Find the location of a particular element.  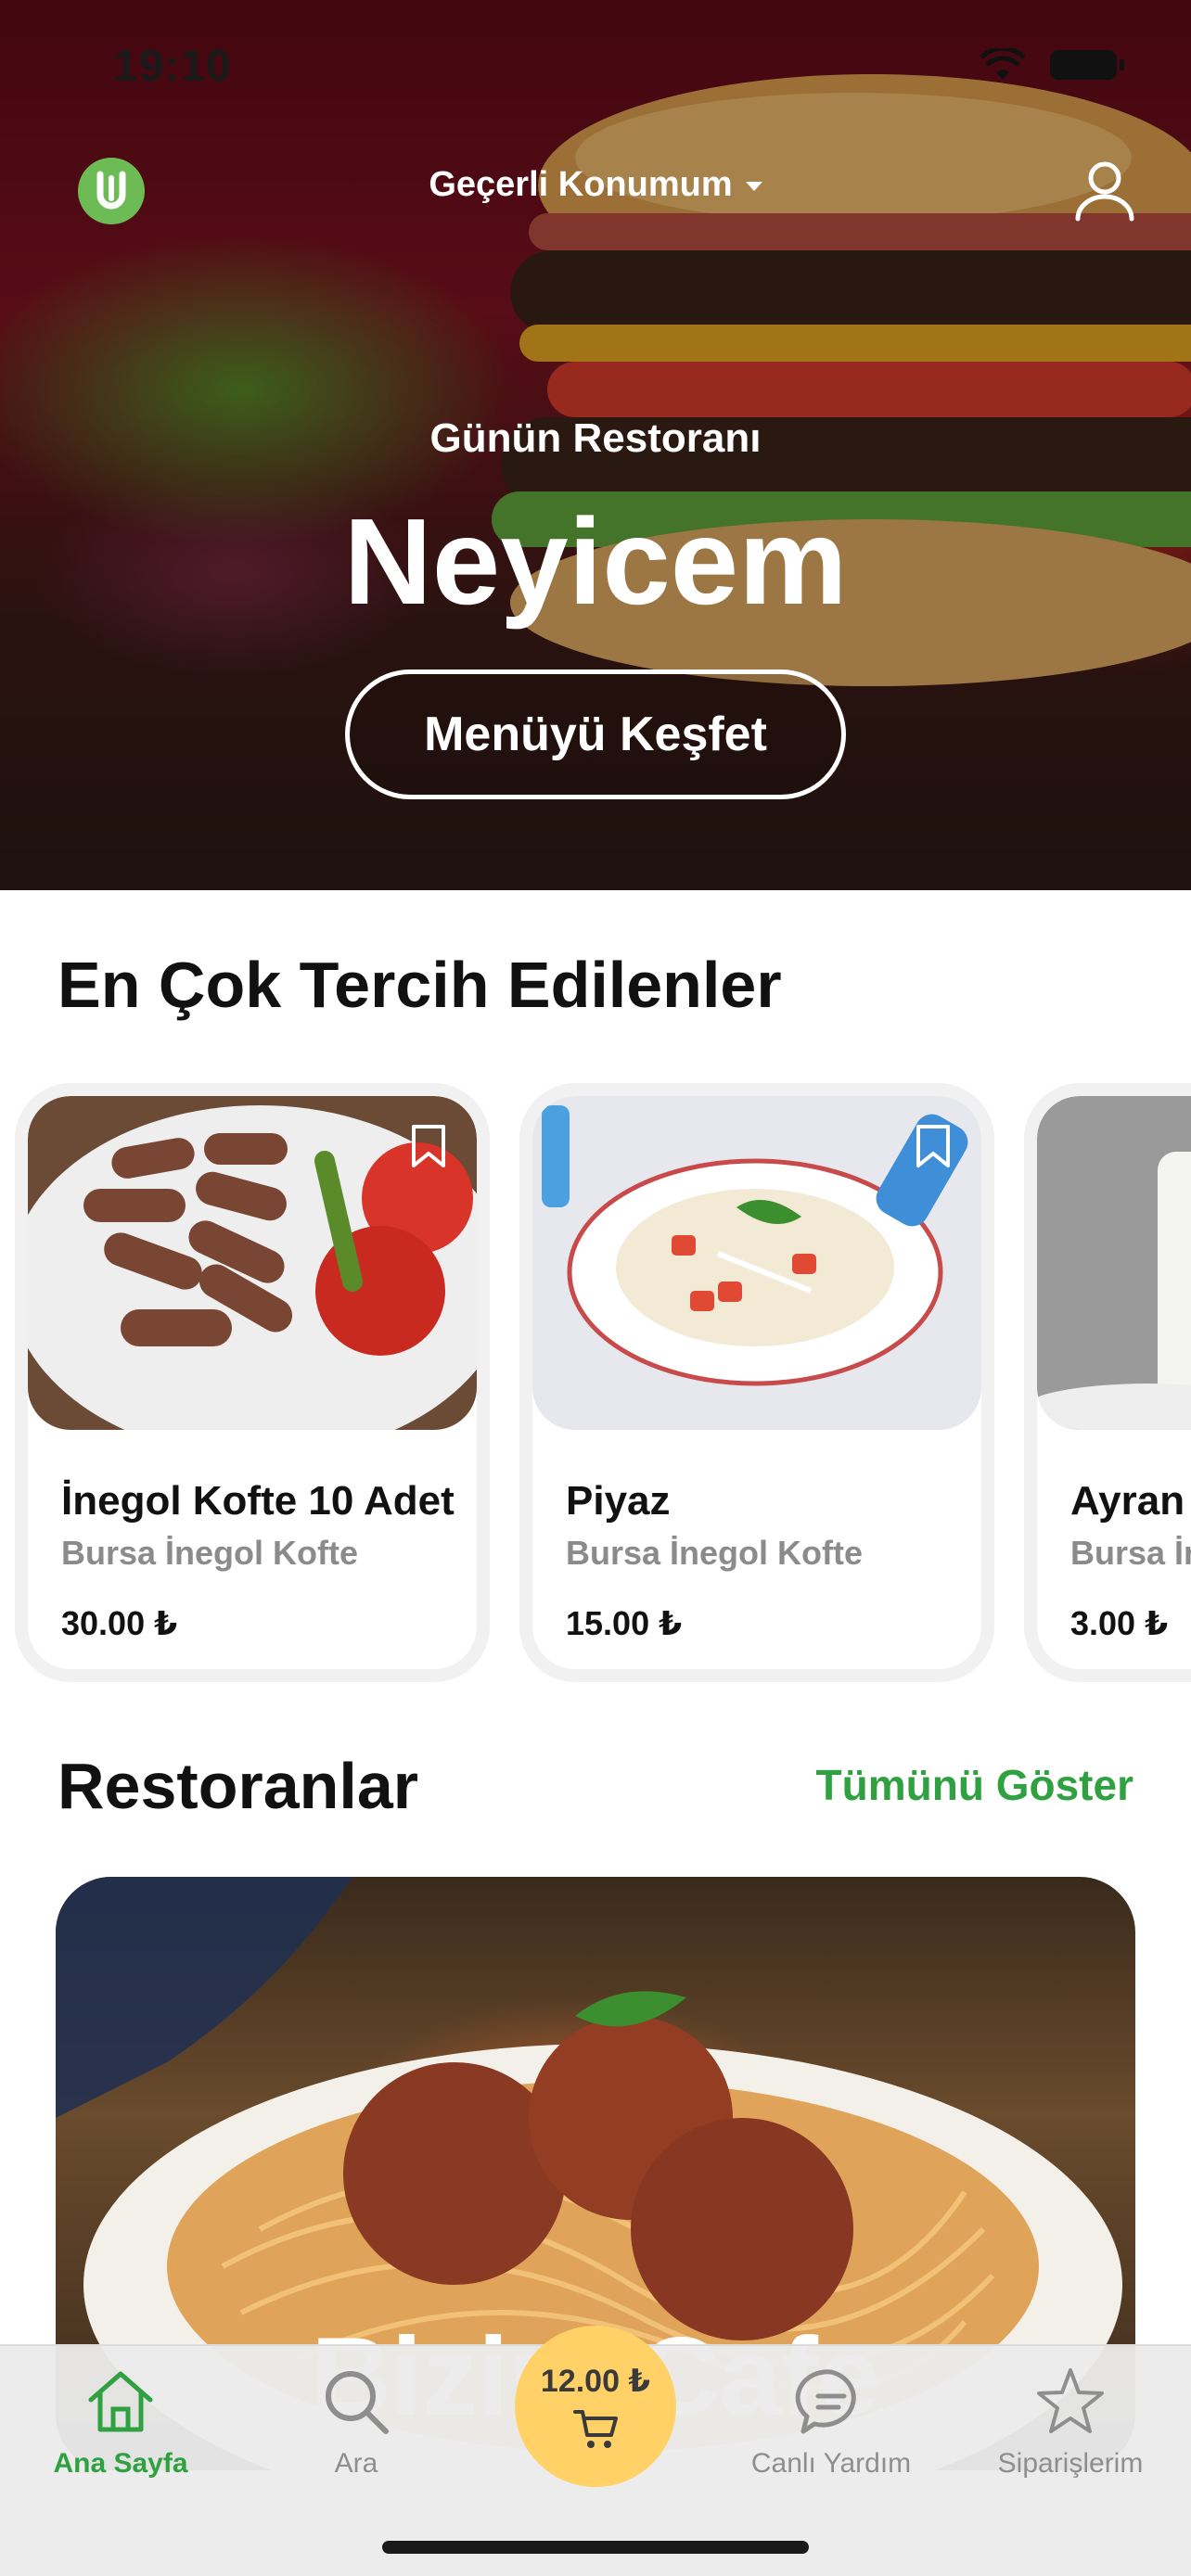

search-icon is located at coordinates (357, 2402).